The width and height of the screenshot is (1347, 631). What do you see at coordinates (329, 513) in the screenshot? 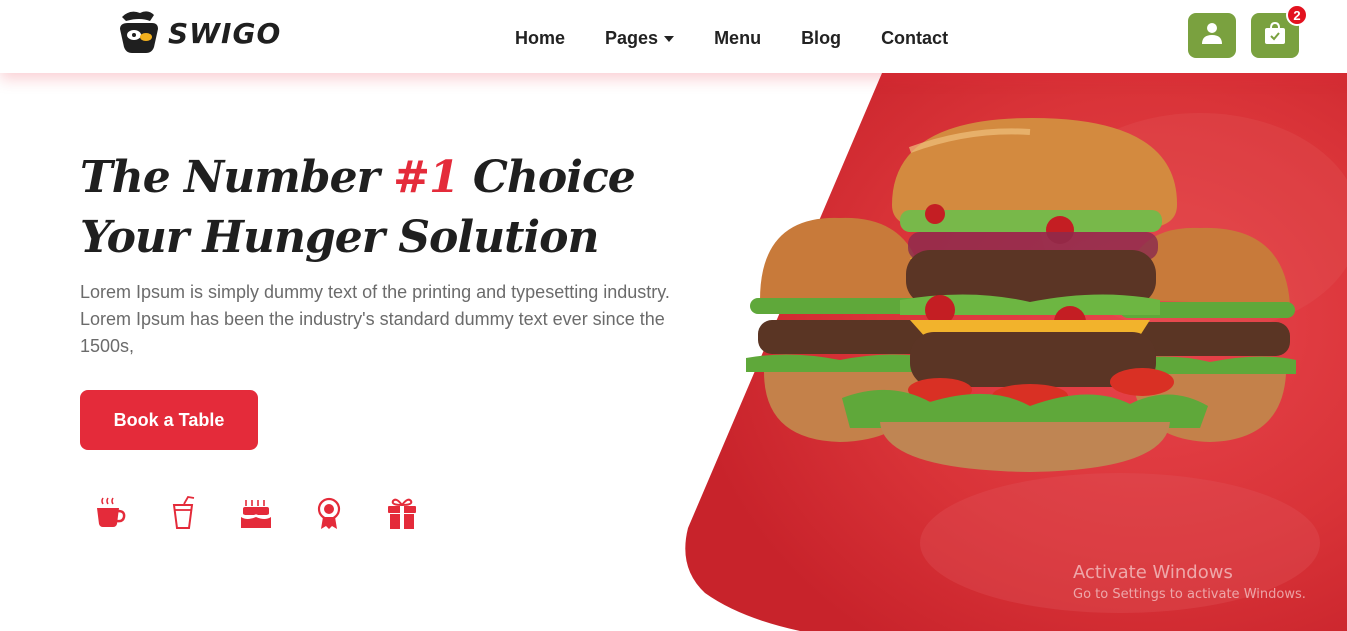
I see `award-badge-icon` at bounding box center [329, 513].